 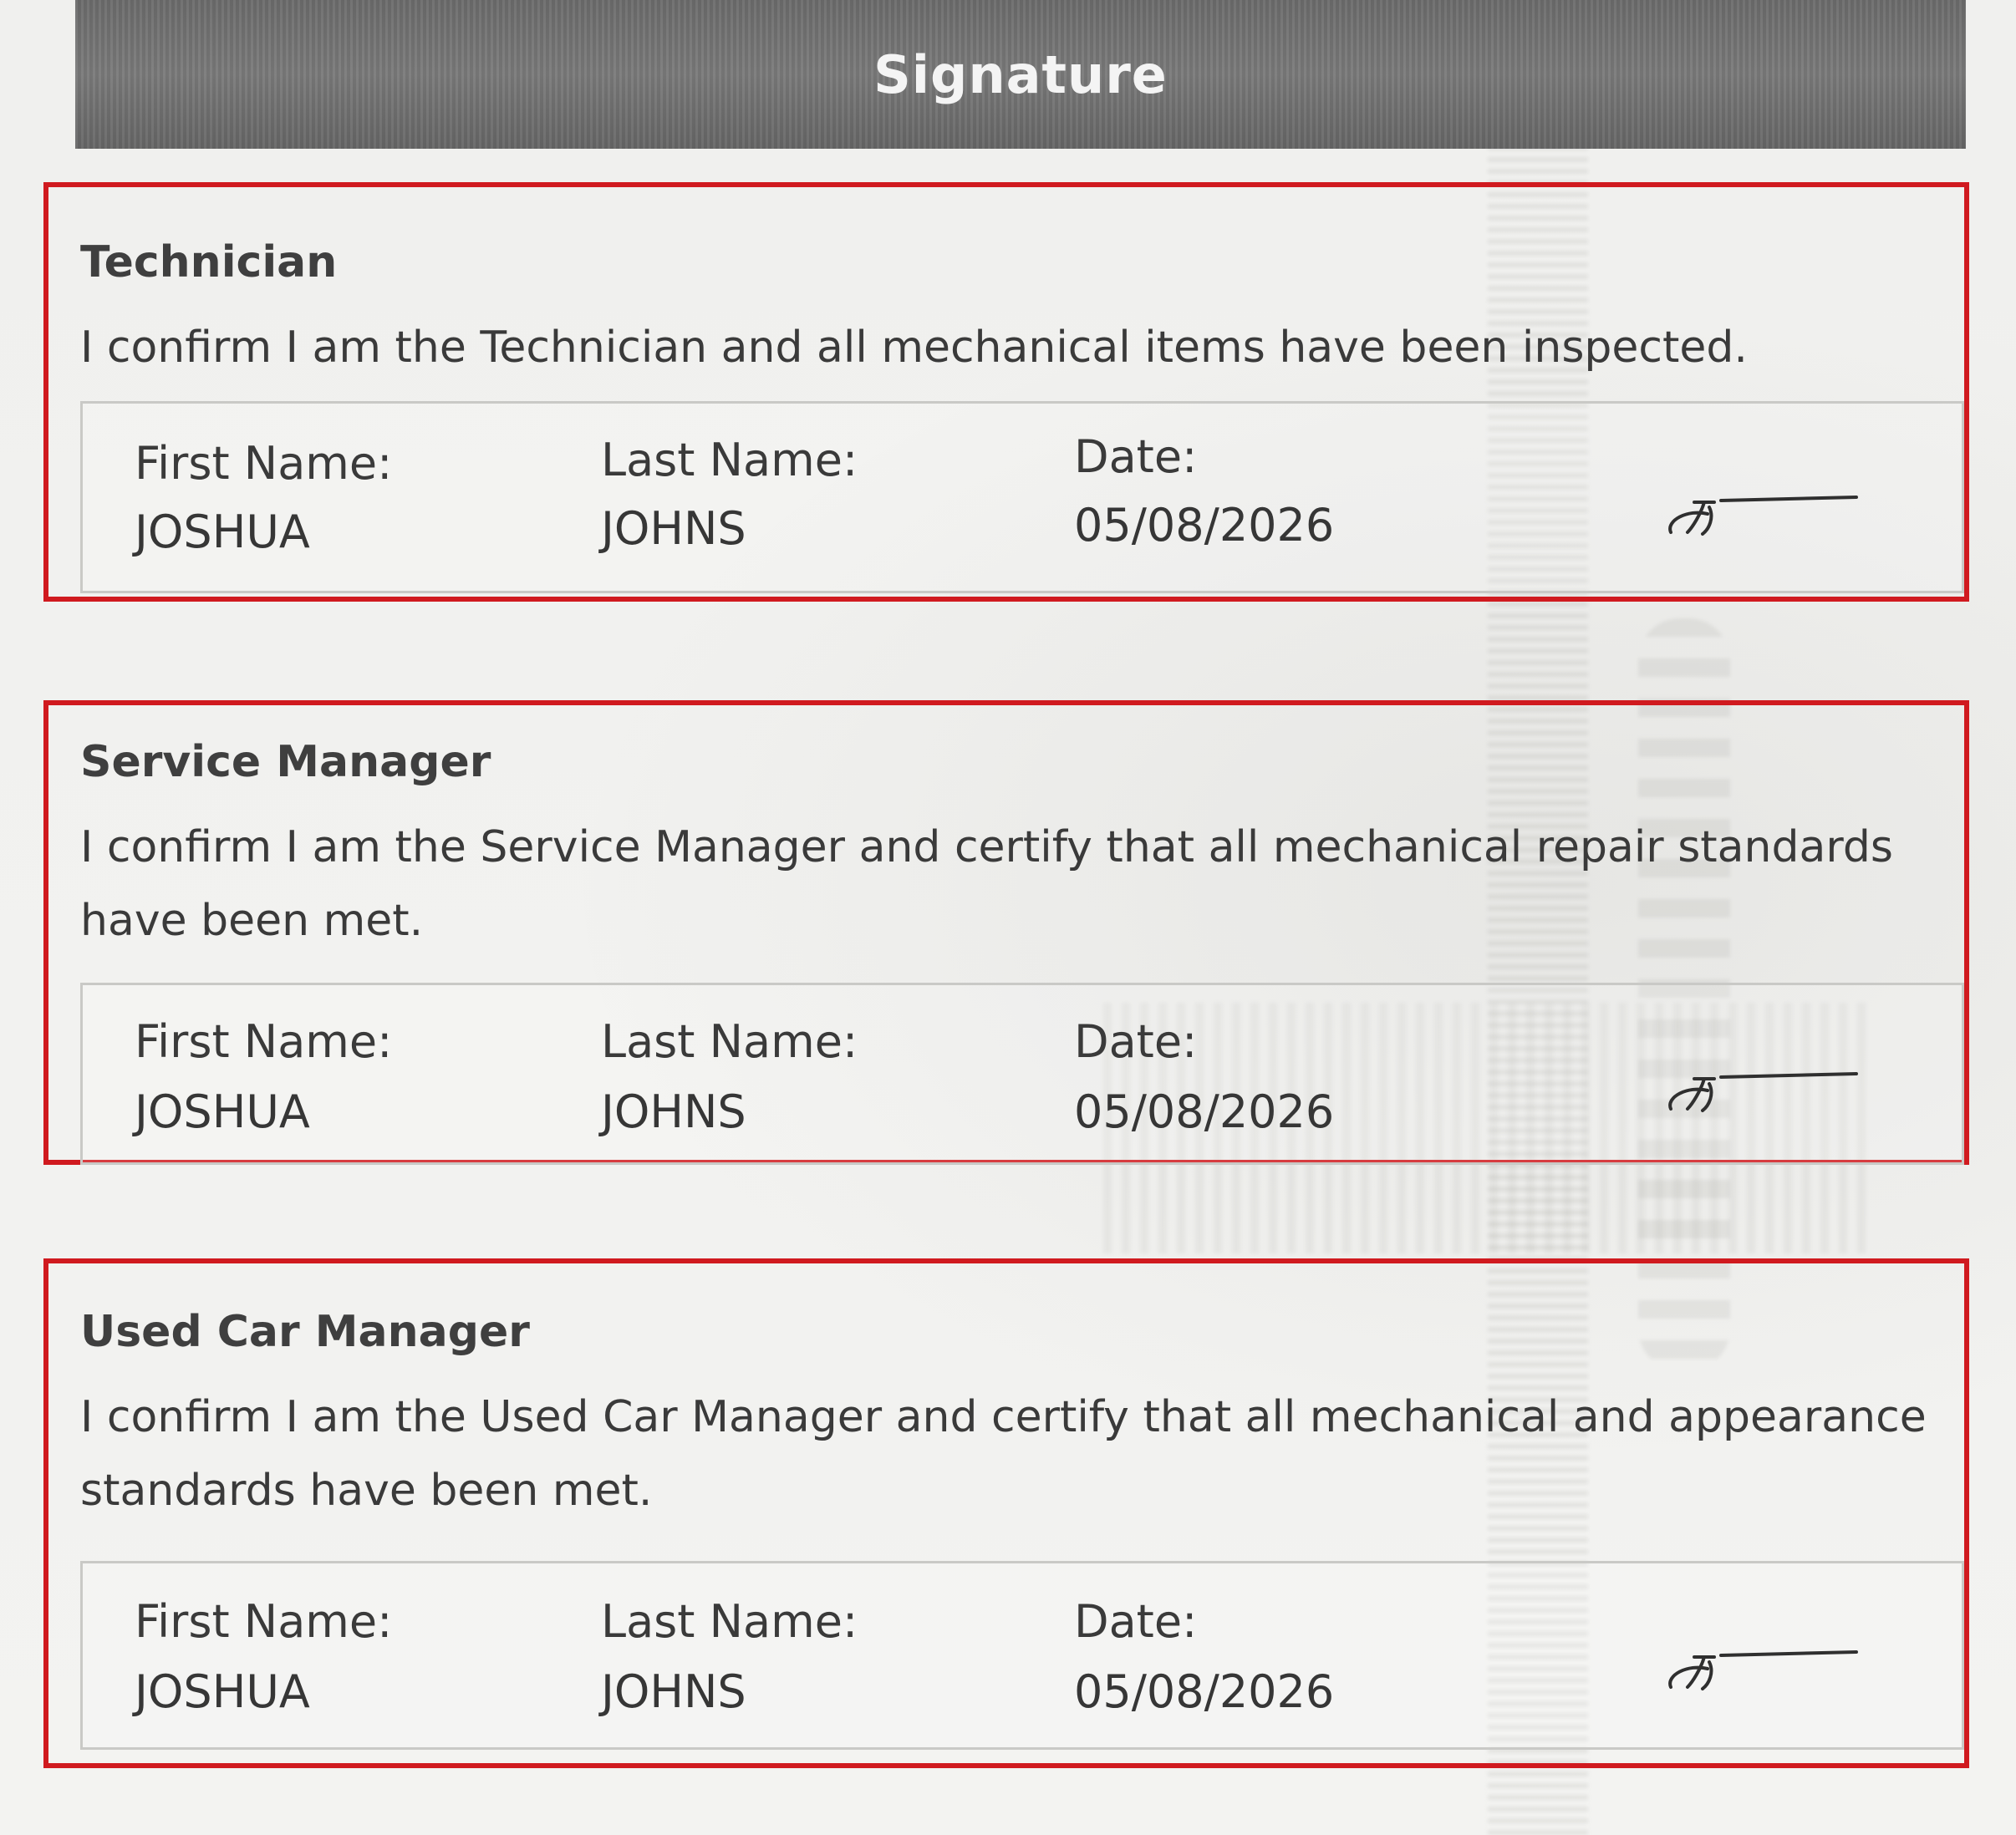 I want to click on role-title: Used Car Manager, so click(x=305, y=1332).